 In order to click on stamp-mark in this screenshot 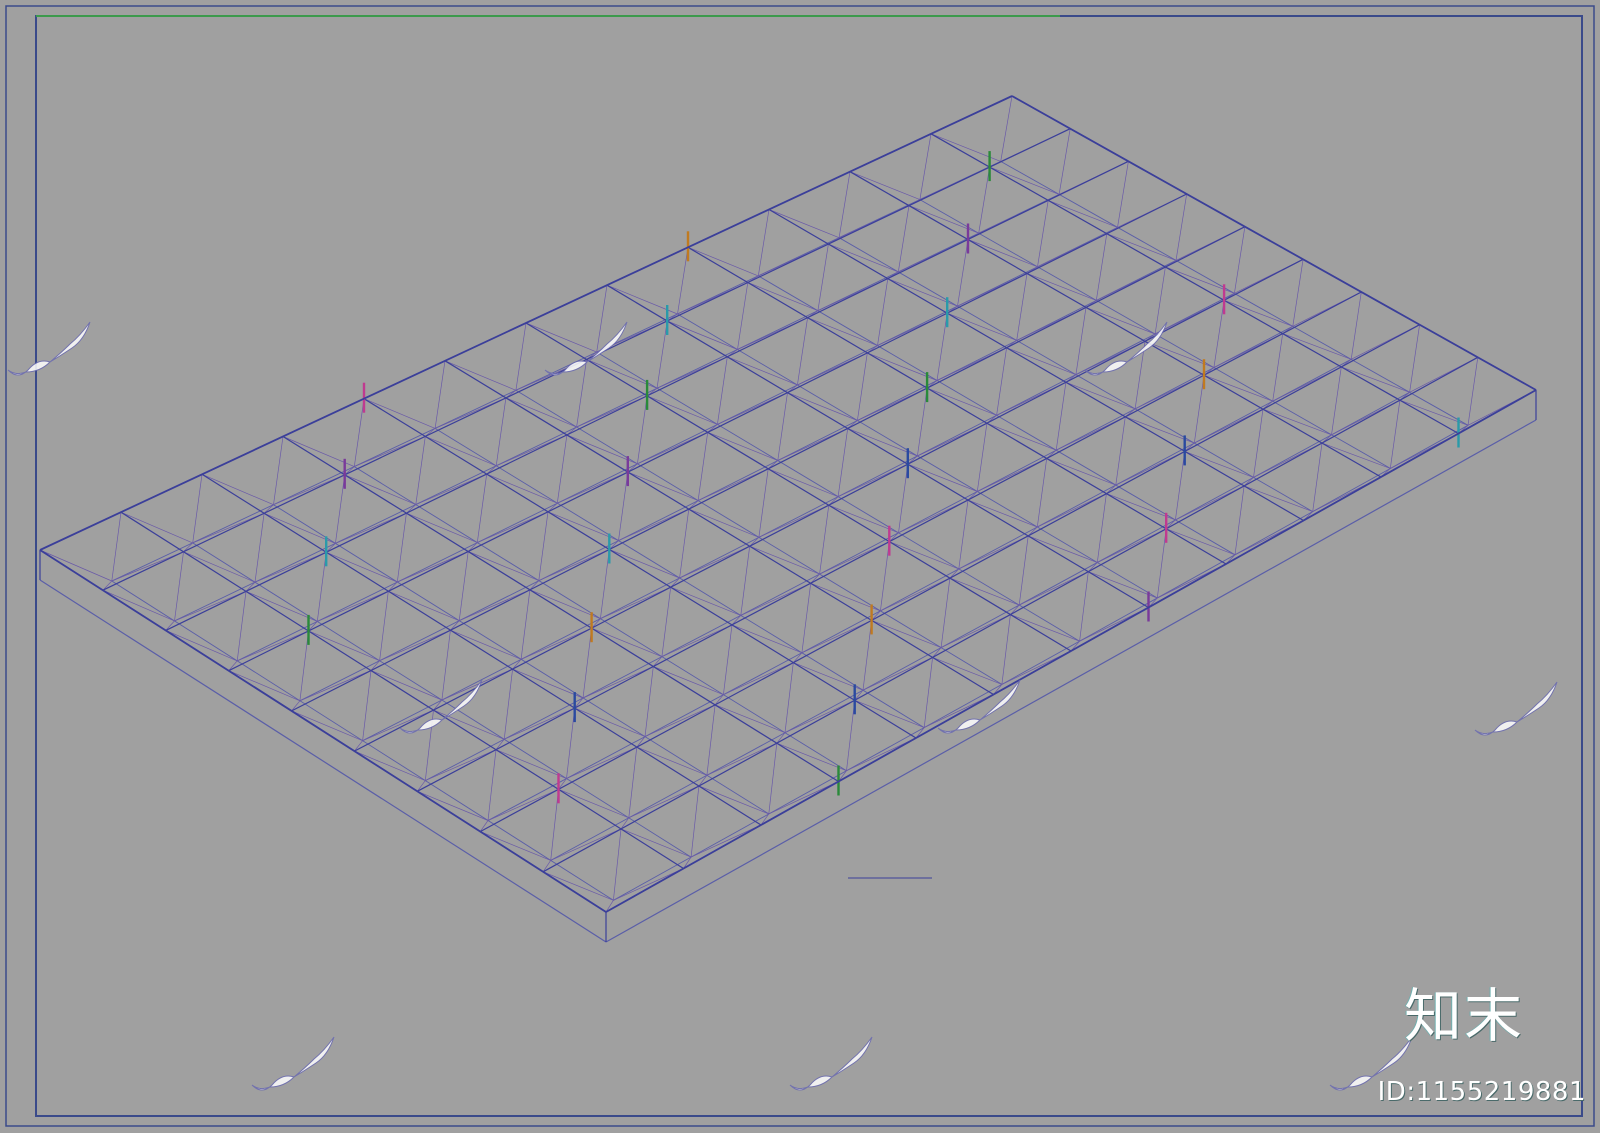, I will do `click(586, 348)`.